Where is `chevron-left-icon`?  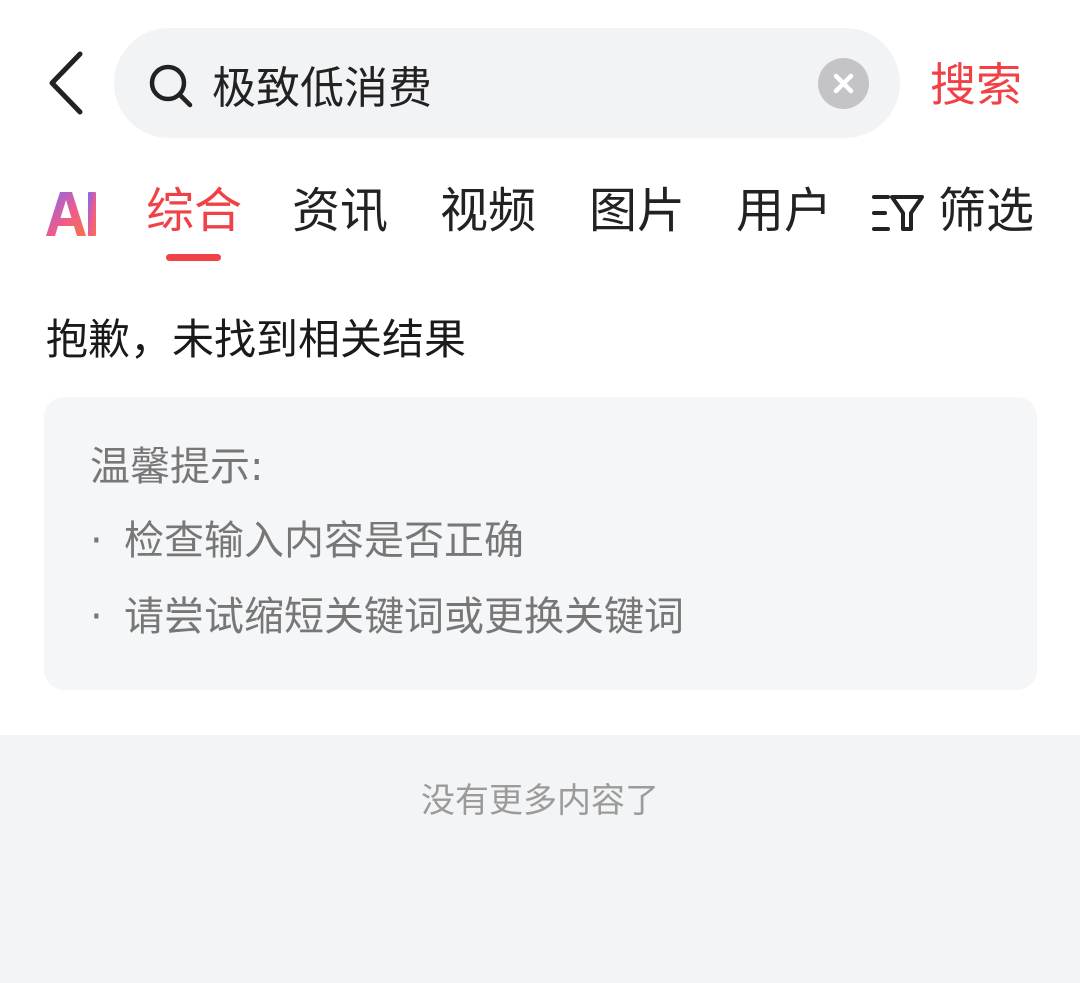 chevron-left-icon is located at coordinates (66, 83).